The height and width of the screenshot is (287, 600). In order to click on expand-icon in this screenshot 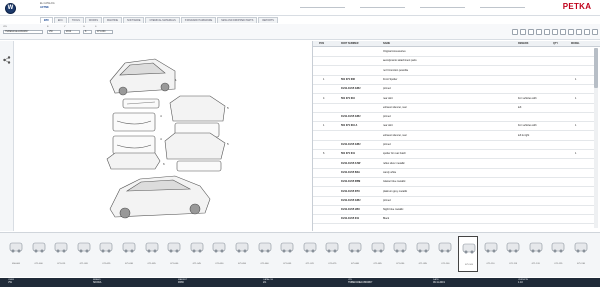, I will do `click(587, 32)`.